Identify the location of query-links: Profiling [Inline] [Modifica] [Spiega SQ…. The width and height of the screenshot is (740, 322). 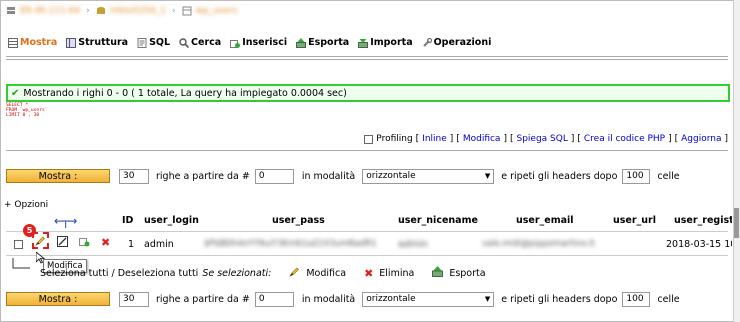
(546, 139).